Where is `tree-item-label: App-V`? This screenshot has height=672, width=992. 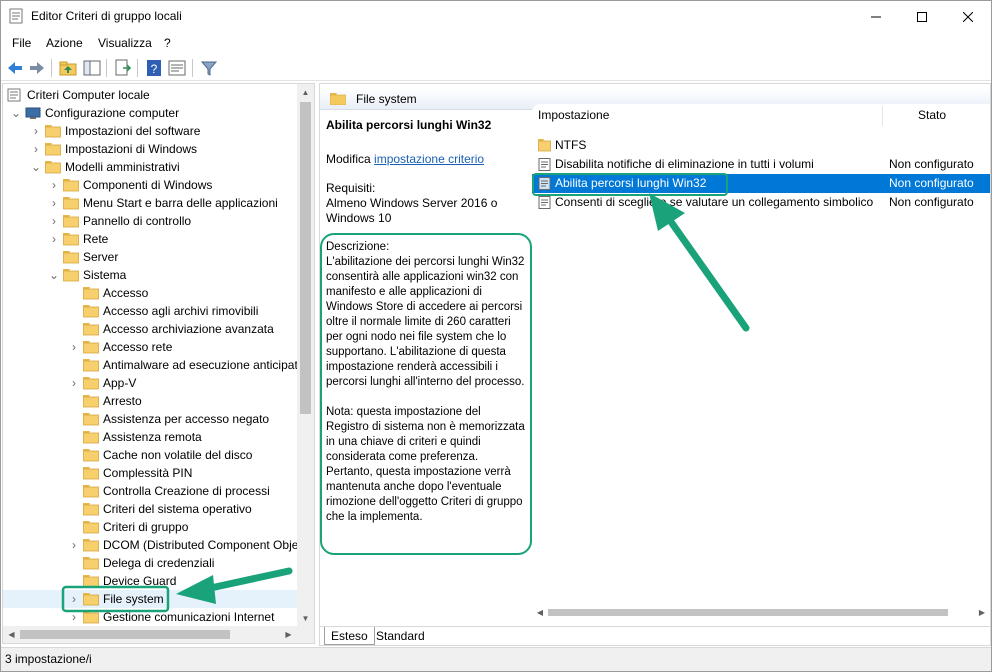 tree-item-label: App-V is located at coordinates (120, 383).